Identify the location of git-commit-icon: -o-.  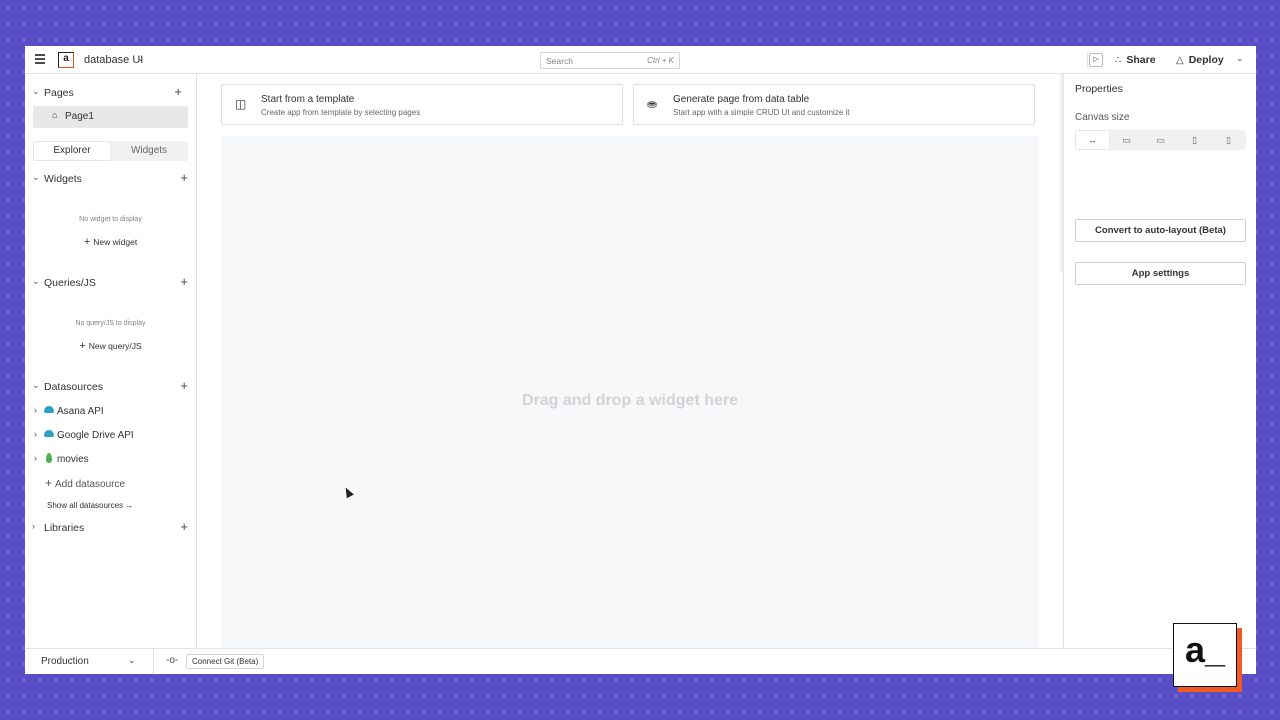
(172, 660).